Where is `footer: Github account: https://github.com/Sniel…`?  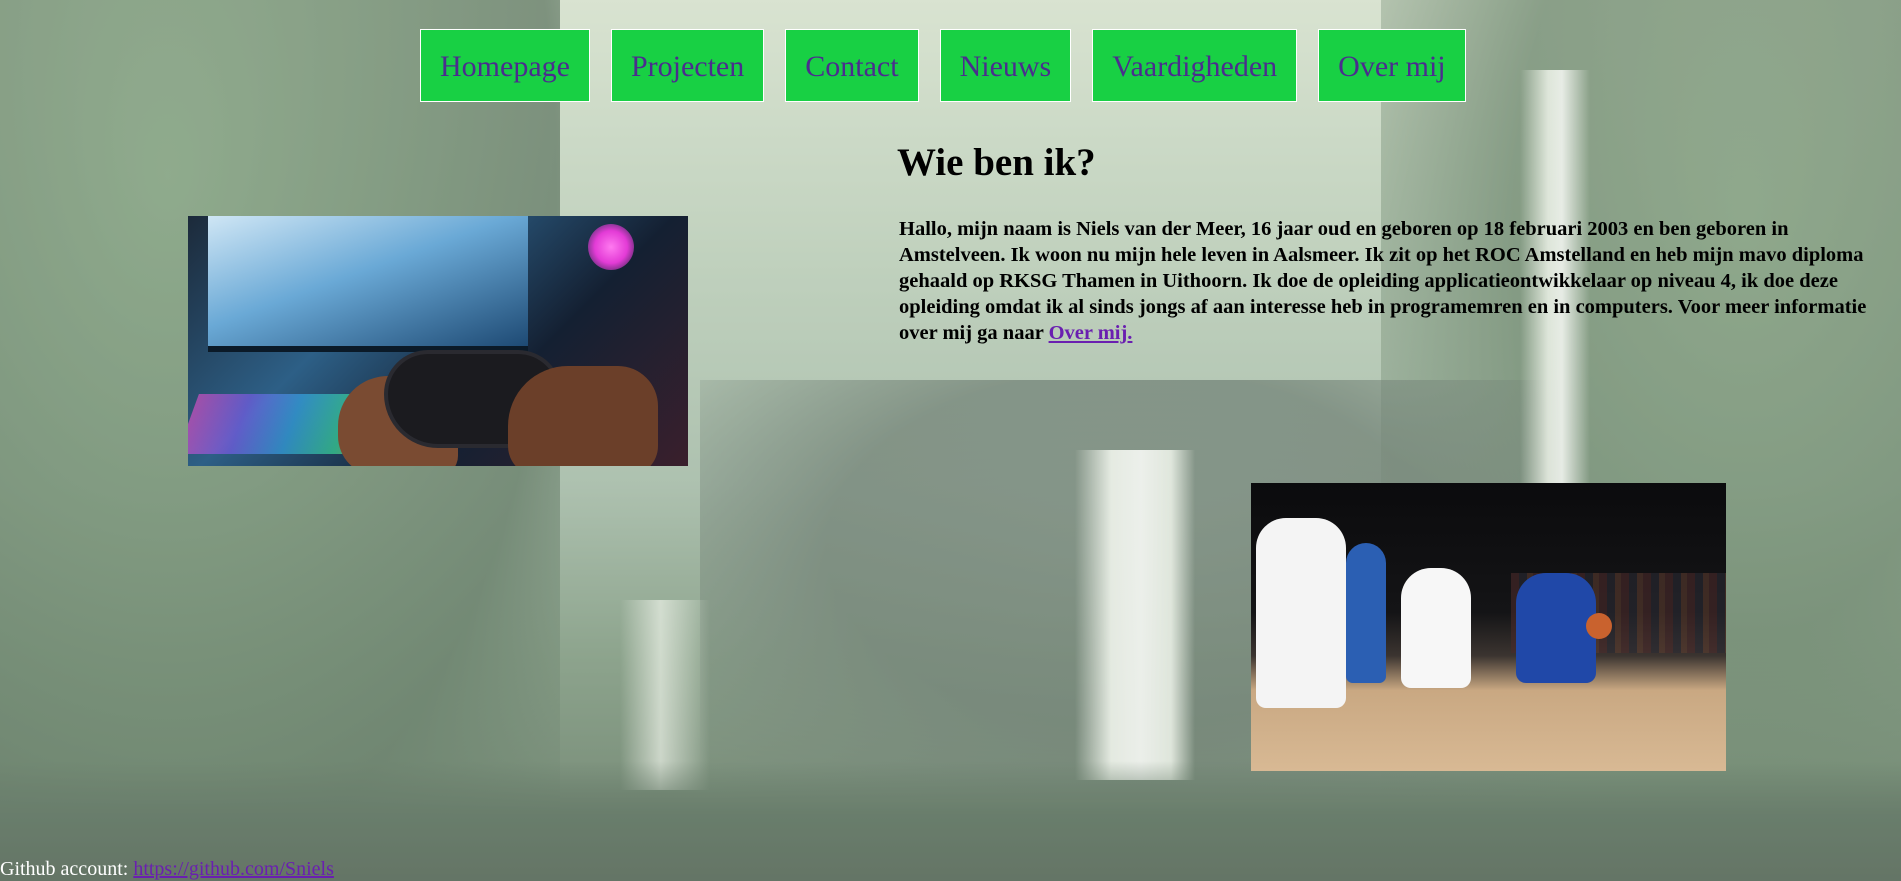
footer: Github account: https://github.com/Sniel… is located at coordinates (167, 869).